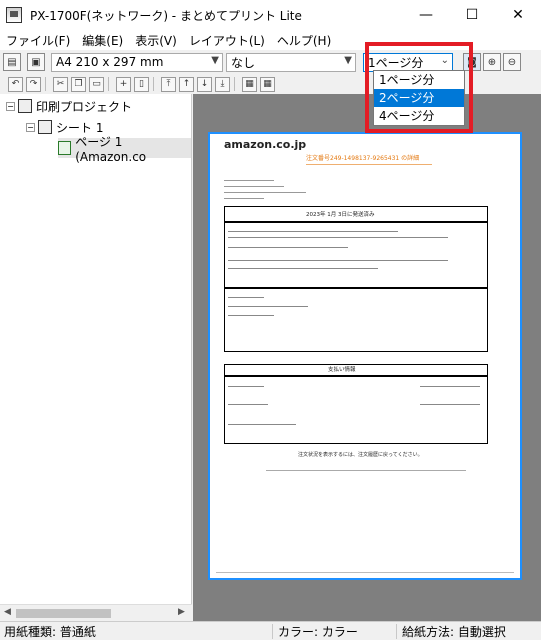 This screenshot has height=640, width=541. I want to click on paste-icon: ▭, so click(96, 84).